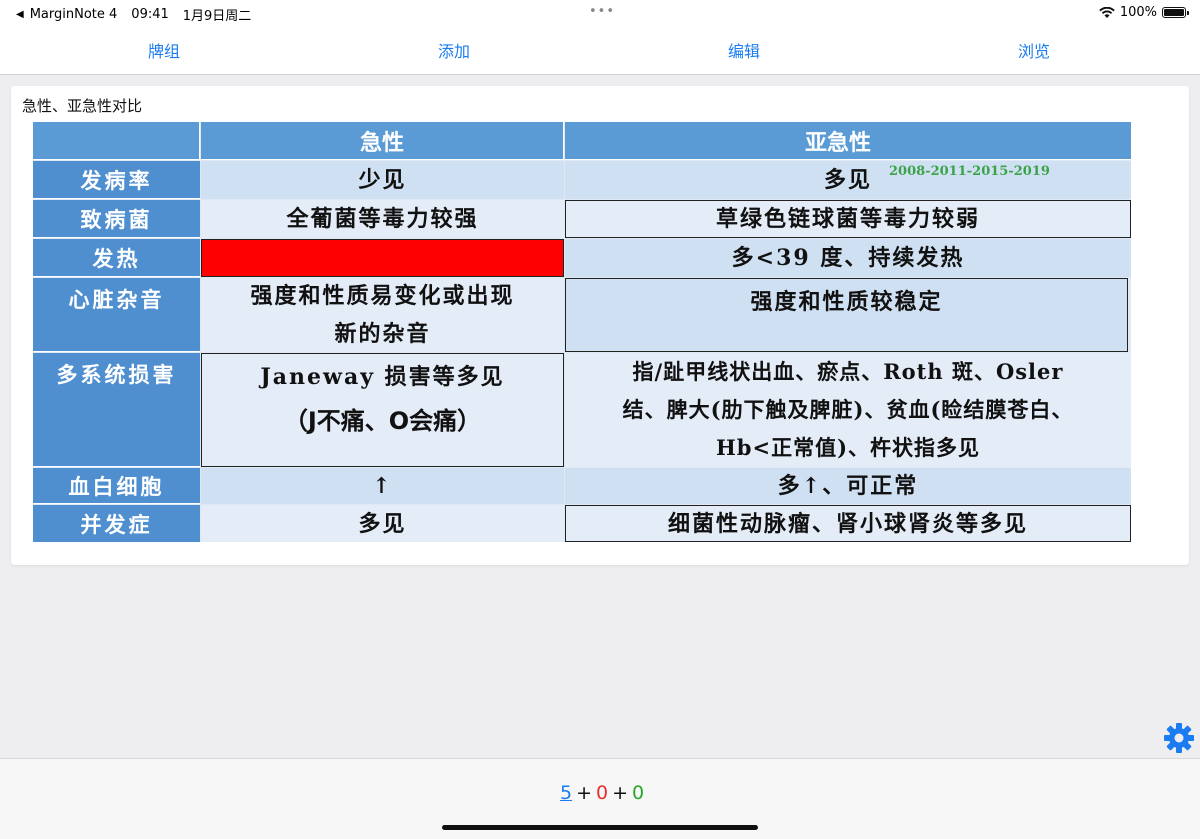  What do you see at coordinates (848, 523) in the screenshot?
I see `cell-subacute-complications: 细菌性动脉瘤、肾小球肾炎等多见` at bounding box center [848, 523].